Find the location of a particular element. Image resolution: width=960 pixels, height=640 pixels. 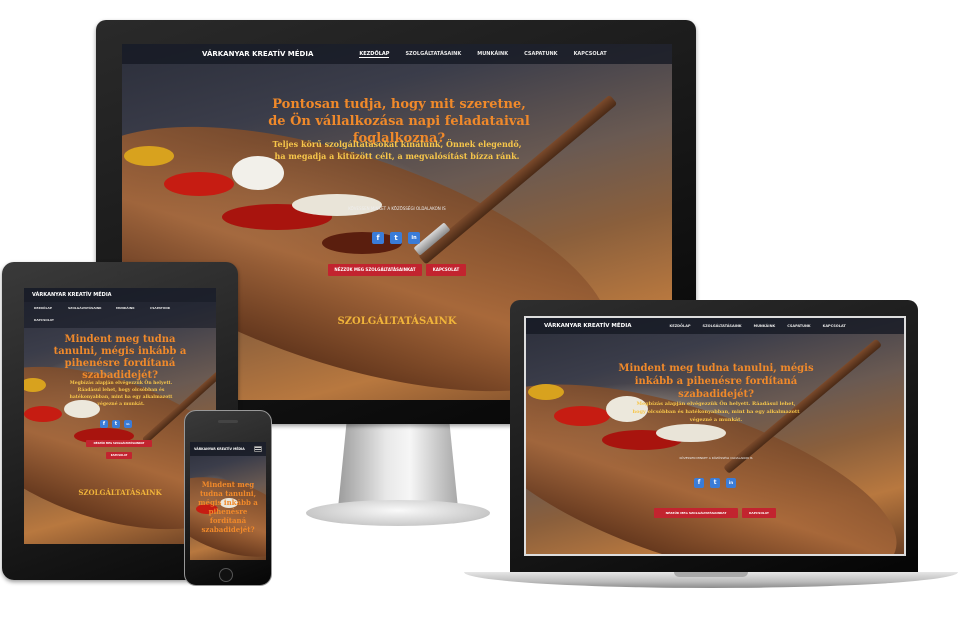

monitor-stand-base is located at coordinates (398, 513).